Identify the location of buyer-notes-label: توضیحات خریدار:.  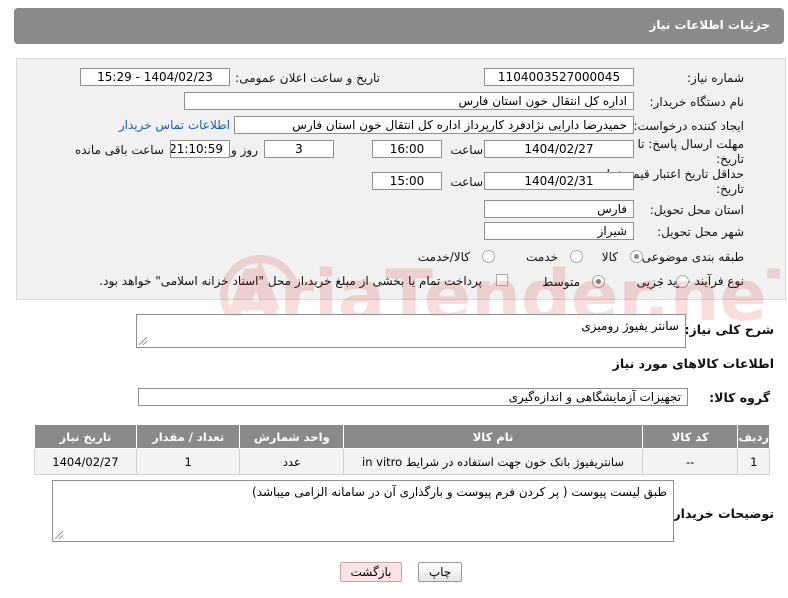
(721, 513).